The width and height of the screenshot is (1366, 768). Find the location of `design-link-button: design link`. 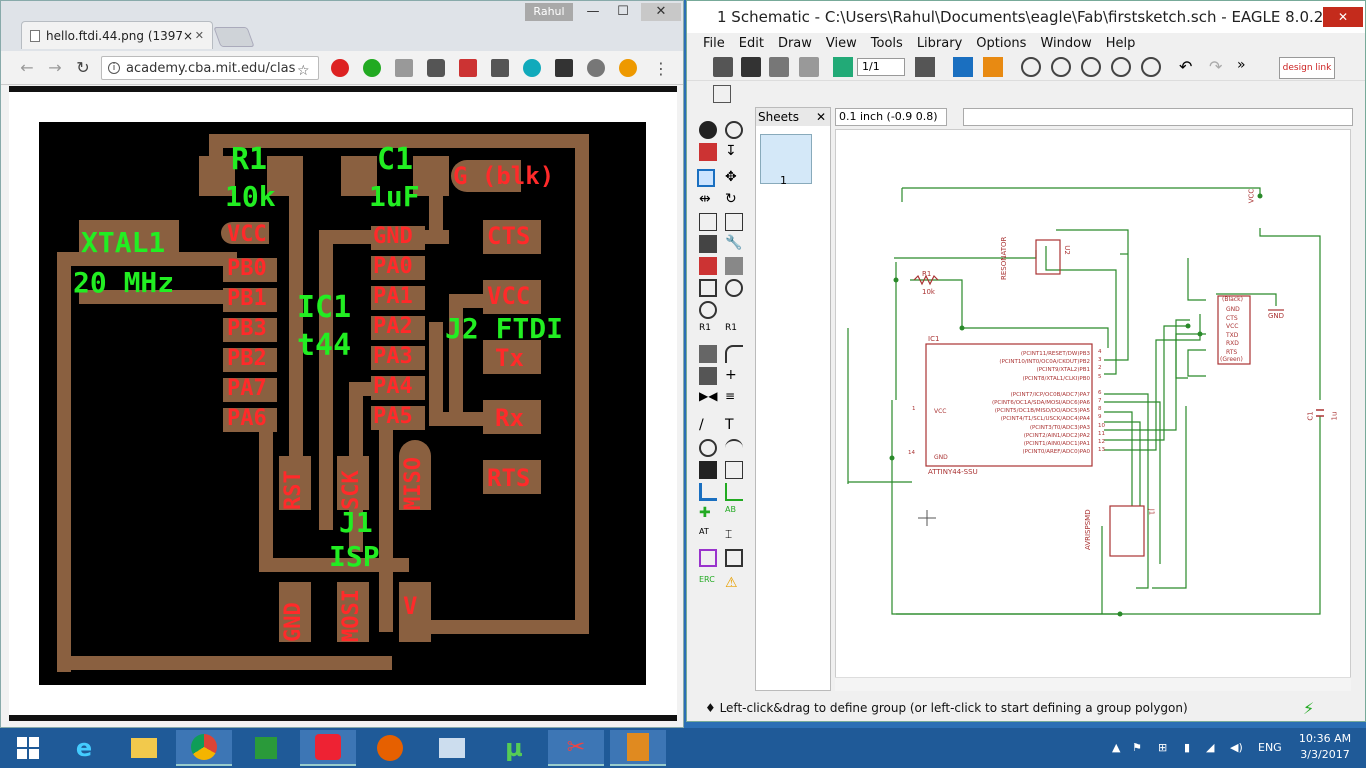

design-link-button: design link is located at coordinates (1307, 68).